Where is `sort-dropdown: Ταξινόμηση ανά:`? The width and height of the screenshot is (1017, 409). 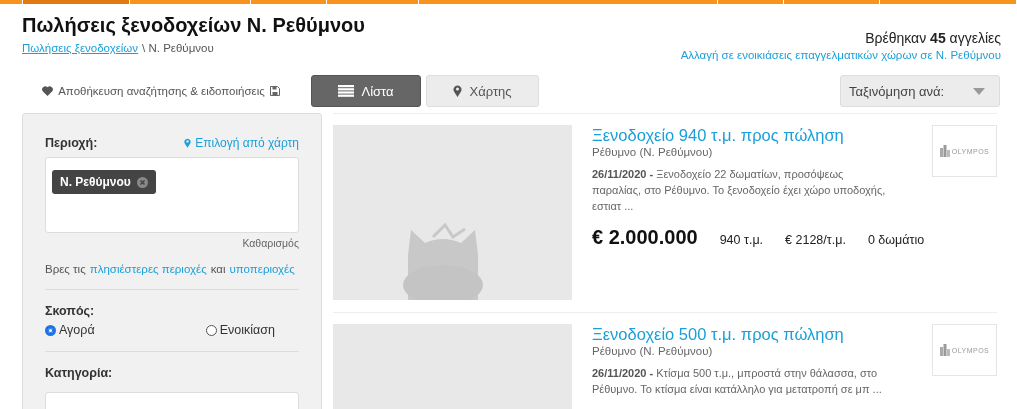
sort-dropdown: Ταξινόμηση ανά: is located at coordinates (920, 91).